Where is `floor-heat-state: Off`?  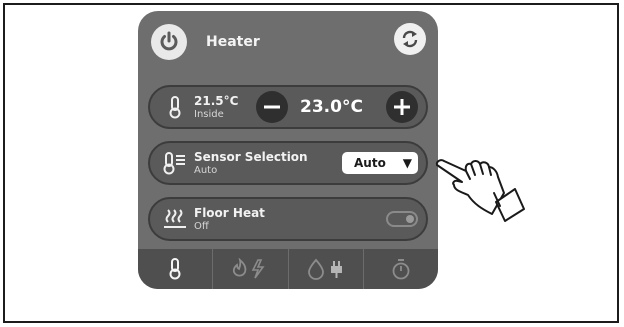
floor-heat-state: Off is located at coordinates (201, 226).